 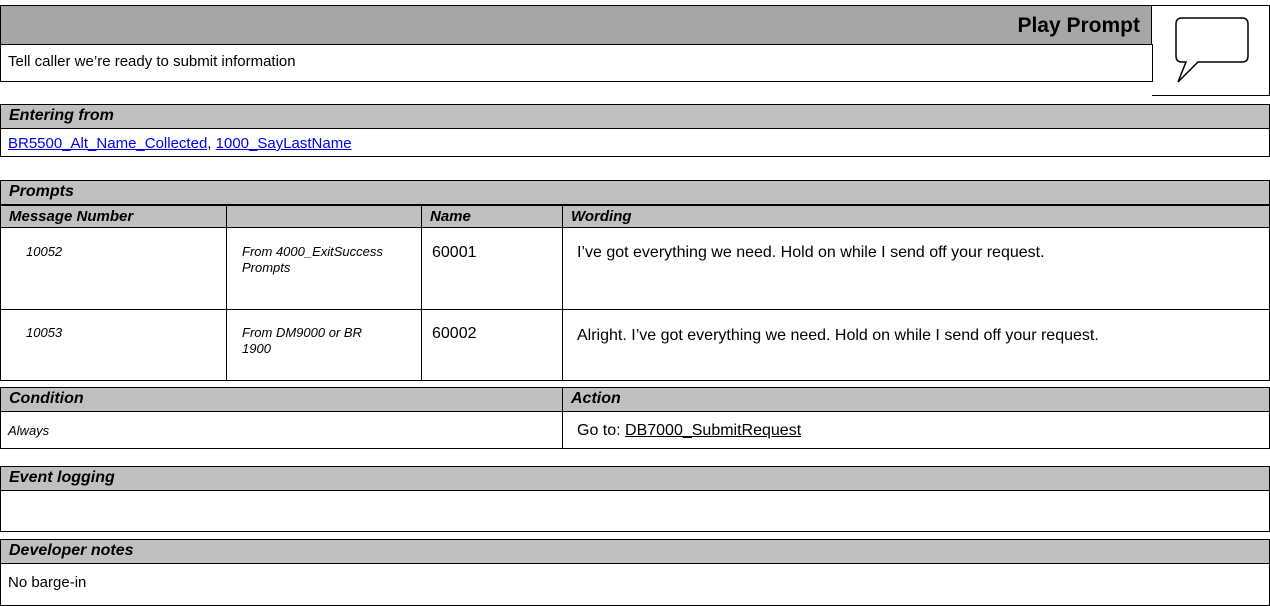 What do you see at coordinates (281, 430) in the screenshot?
I see `condition-cell` at bounding box center [281, 430].